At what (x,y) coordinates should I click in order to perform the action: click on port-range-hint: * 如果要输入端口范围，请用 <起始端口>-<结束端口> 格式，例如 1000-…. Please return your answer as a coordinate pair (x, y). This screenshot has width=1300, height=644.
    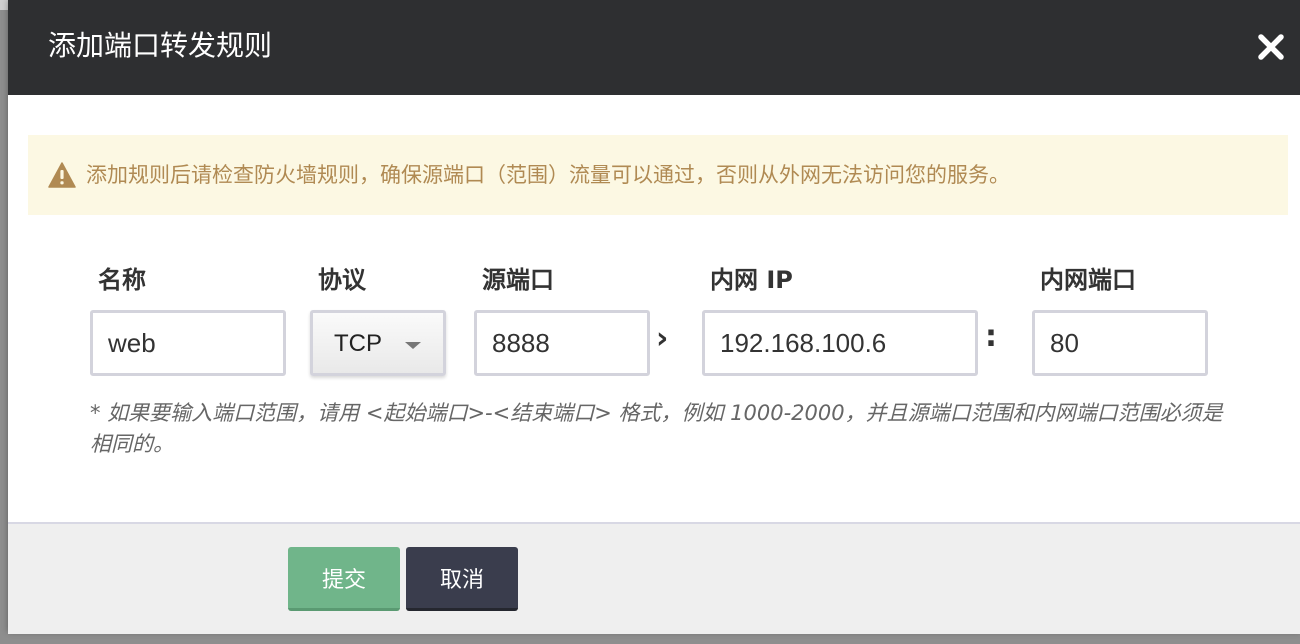
    Looking at the image, I should click on (656, 428).